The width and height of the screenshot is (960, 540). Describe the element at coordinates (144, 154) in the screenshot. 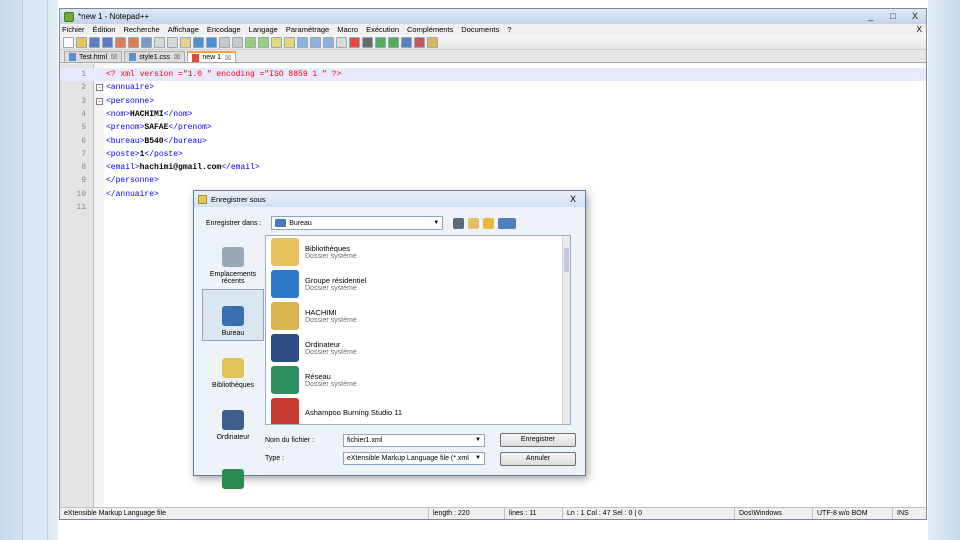

I see `code-text: <poste>1</poste>` at that location.